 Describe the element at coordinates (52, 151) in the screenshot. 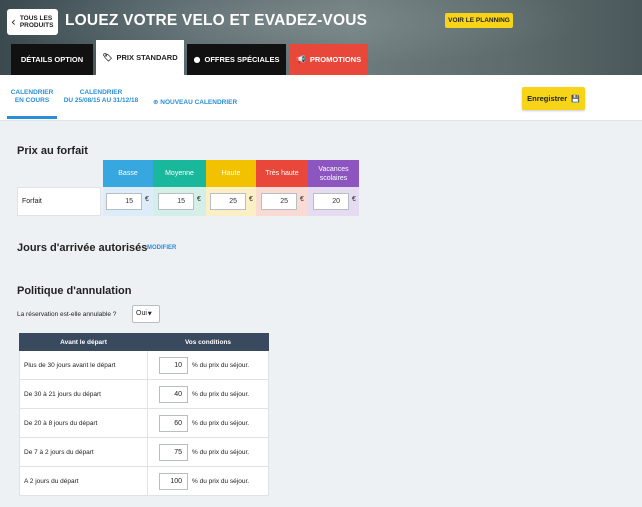

I see `prix-section-title: Prix au forfait` at that location.